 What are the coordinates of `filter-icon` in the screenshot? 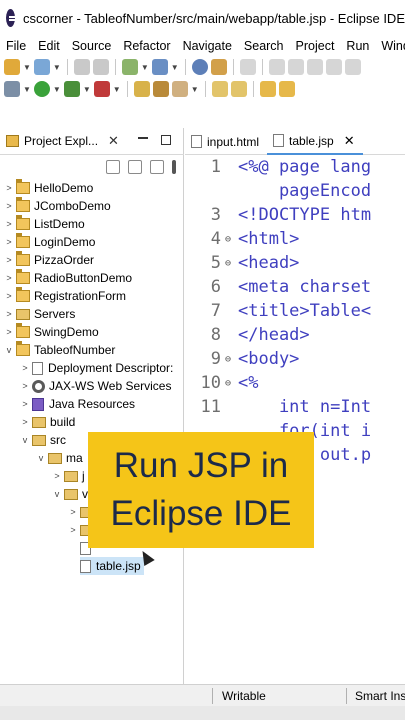 It's located at (157, 167).